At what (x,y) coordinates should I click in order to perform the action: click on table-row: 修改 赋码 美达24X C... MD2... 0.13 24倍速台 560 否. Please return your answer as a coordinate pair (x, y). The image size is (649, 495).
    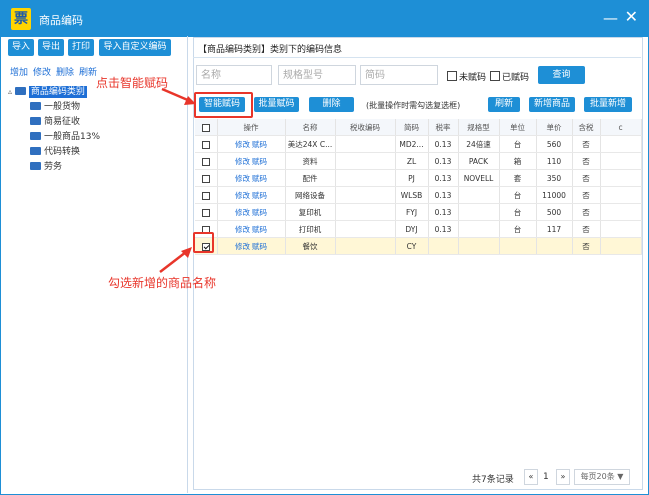
    Looking at the image, I should click on (418, 144).